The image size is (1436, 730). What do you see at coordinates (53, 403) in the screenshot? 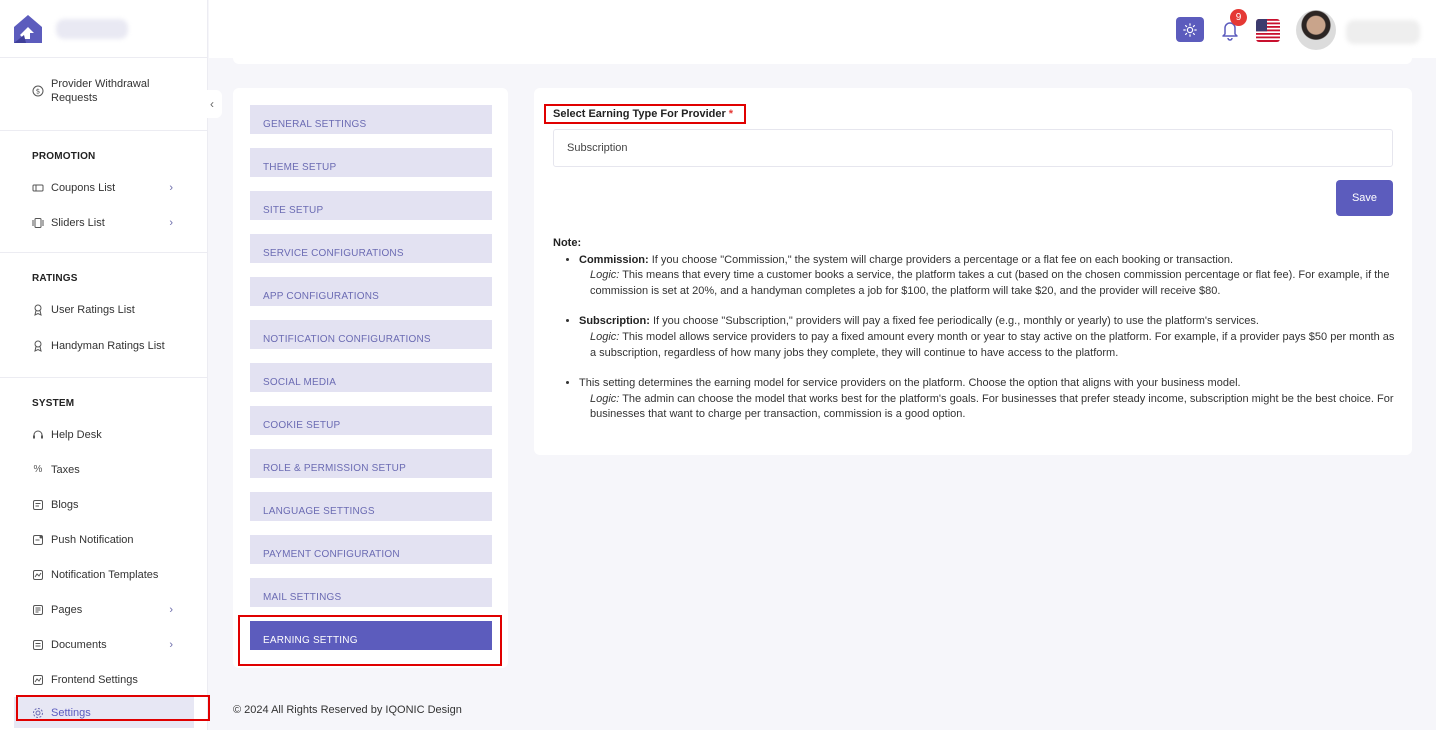
I see `section-title-system: SYSTEM` at bounding box center [53, 403].